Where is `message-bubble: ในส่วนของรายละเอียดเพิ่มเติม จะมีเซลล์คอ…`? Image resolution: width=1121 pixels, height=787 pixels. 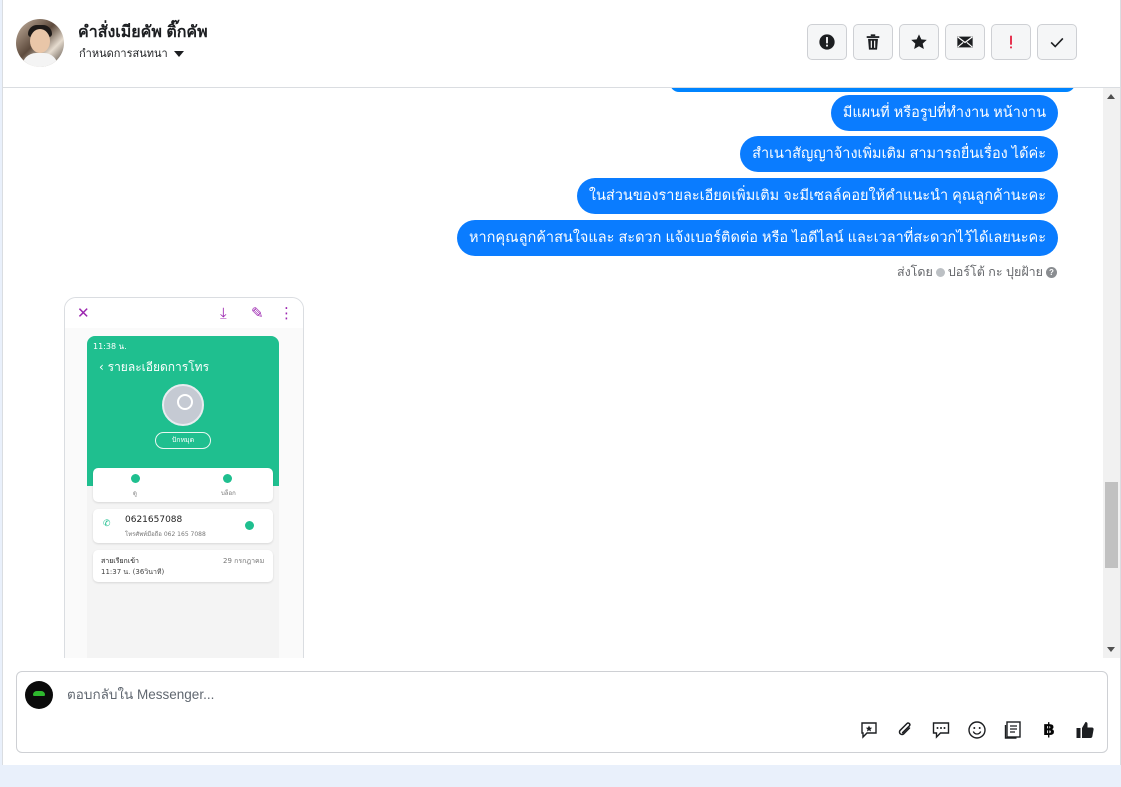
message-bubble: ในส่วนของรายละเอียดเพิ่มเติม จะมีเซลล์คอ… is located at coordinates (817, 196).